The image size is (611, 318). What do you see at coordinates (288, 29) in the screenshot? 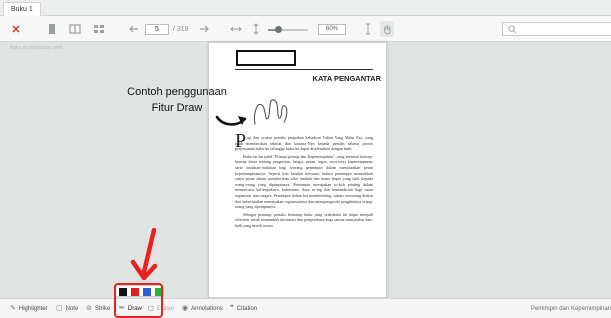
I see `zoom-slider` at bounding box center [288, 29].